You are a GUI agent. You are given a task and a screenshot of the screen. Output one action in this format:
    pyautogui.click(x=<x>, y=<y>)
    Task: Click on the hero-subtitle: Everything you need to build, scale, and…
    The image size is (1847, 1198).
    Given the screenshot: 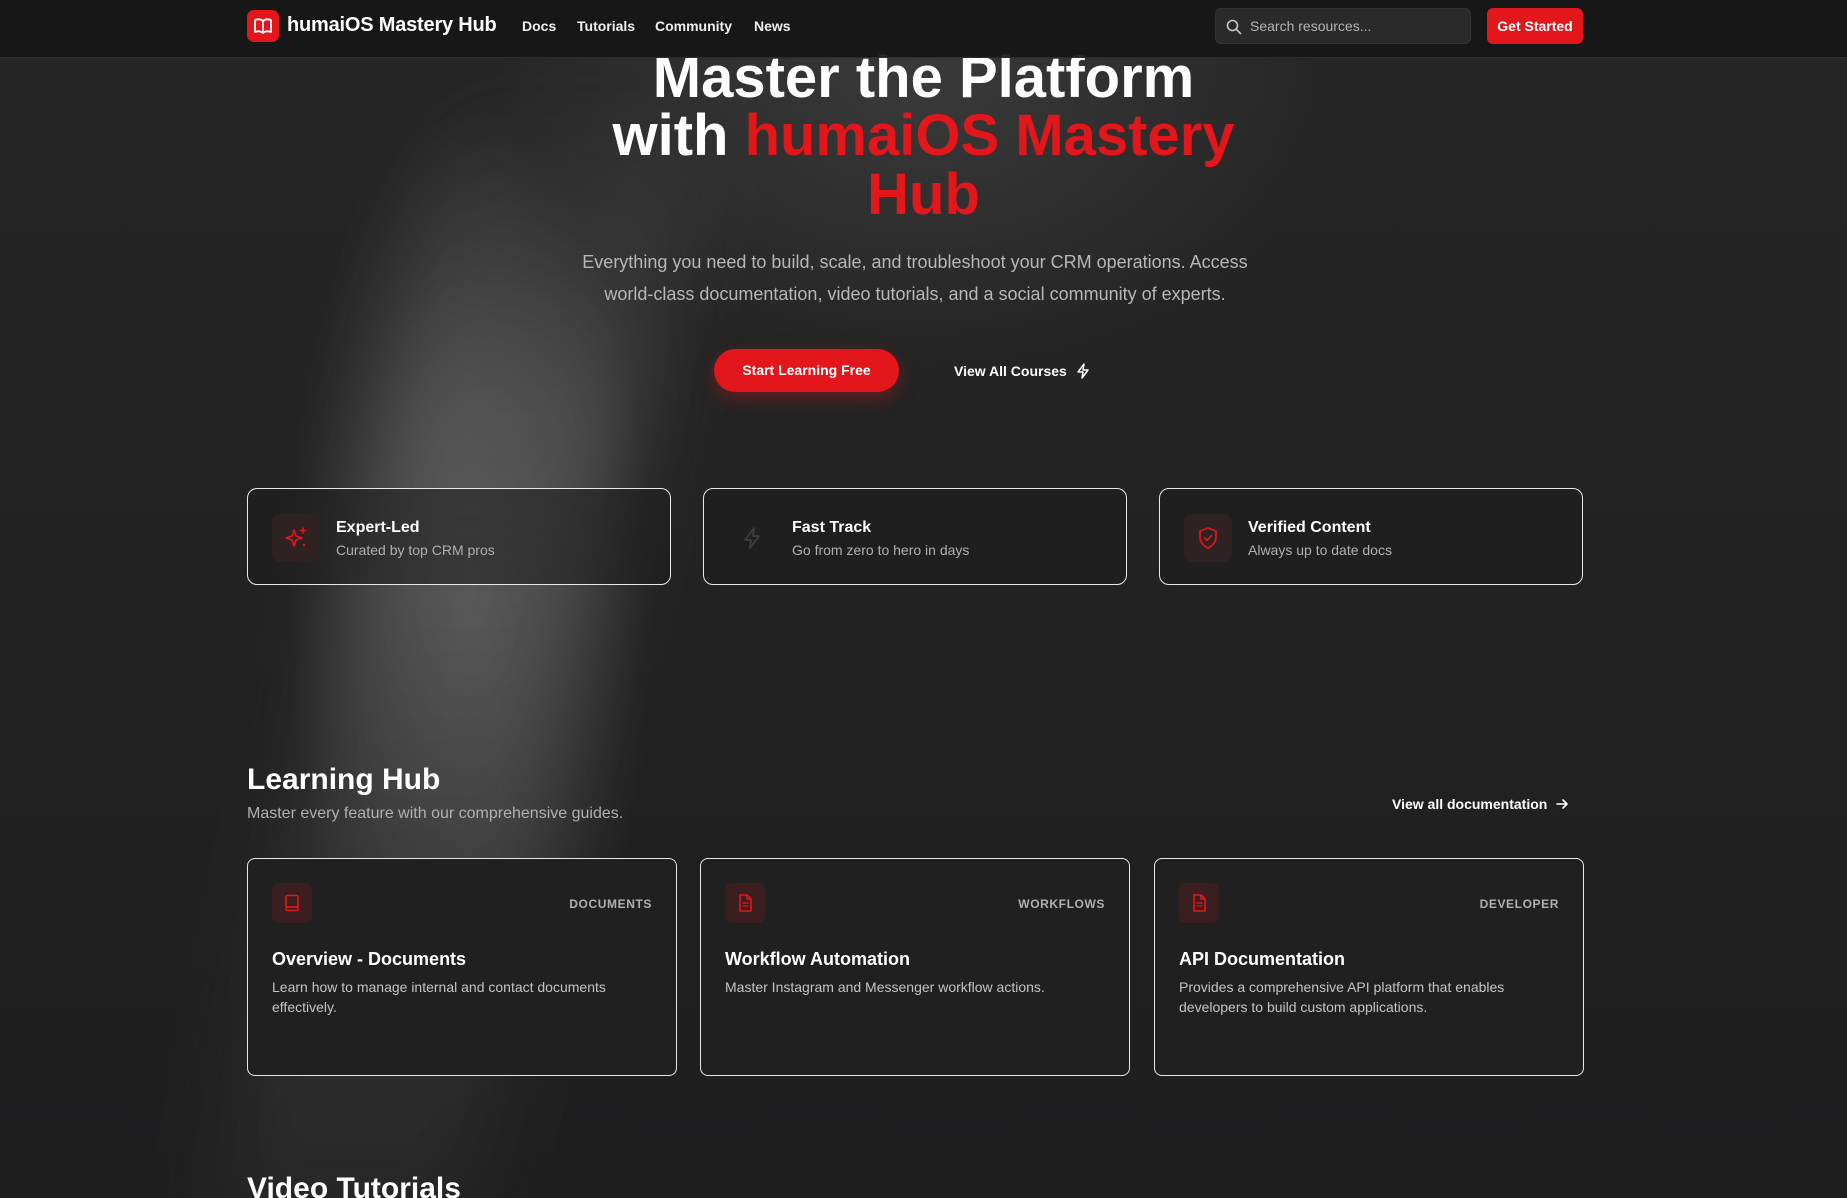 What is the action you would take?
    pyautogui.click(x=915, y=278)
    